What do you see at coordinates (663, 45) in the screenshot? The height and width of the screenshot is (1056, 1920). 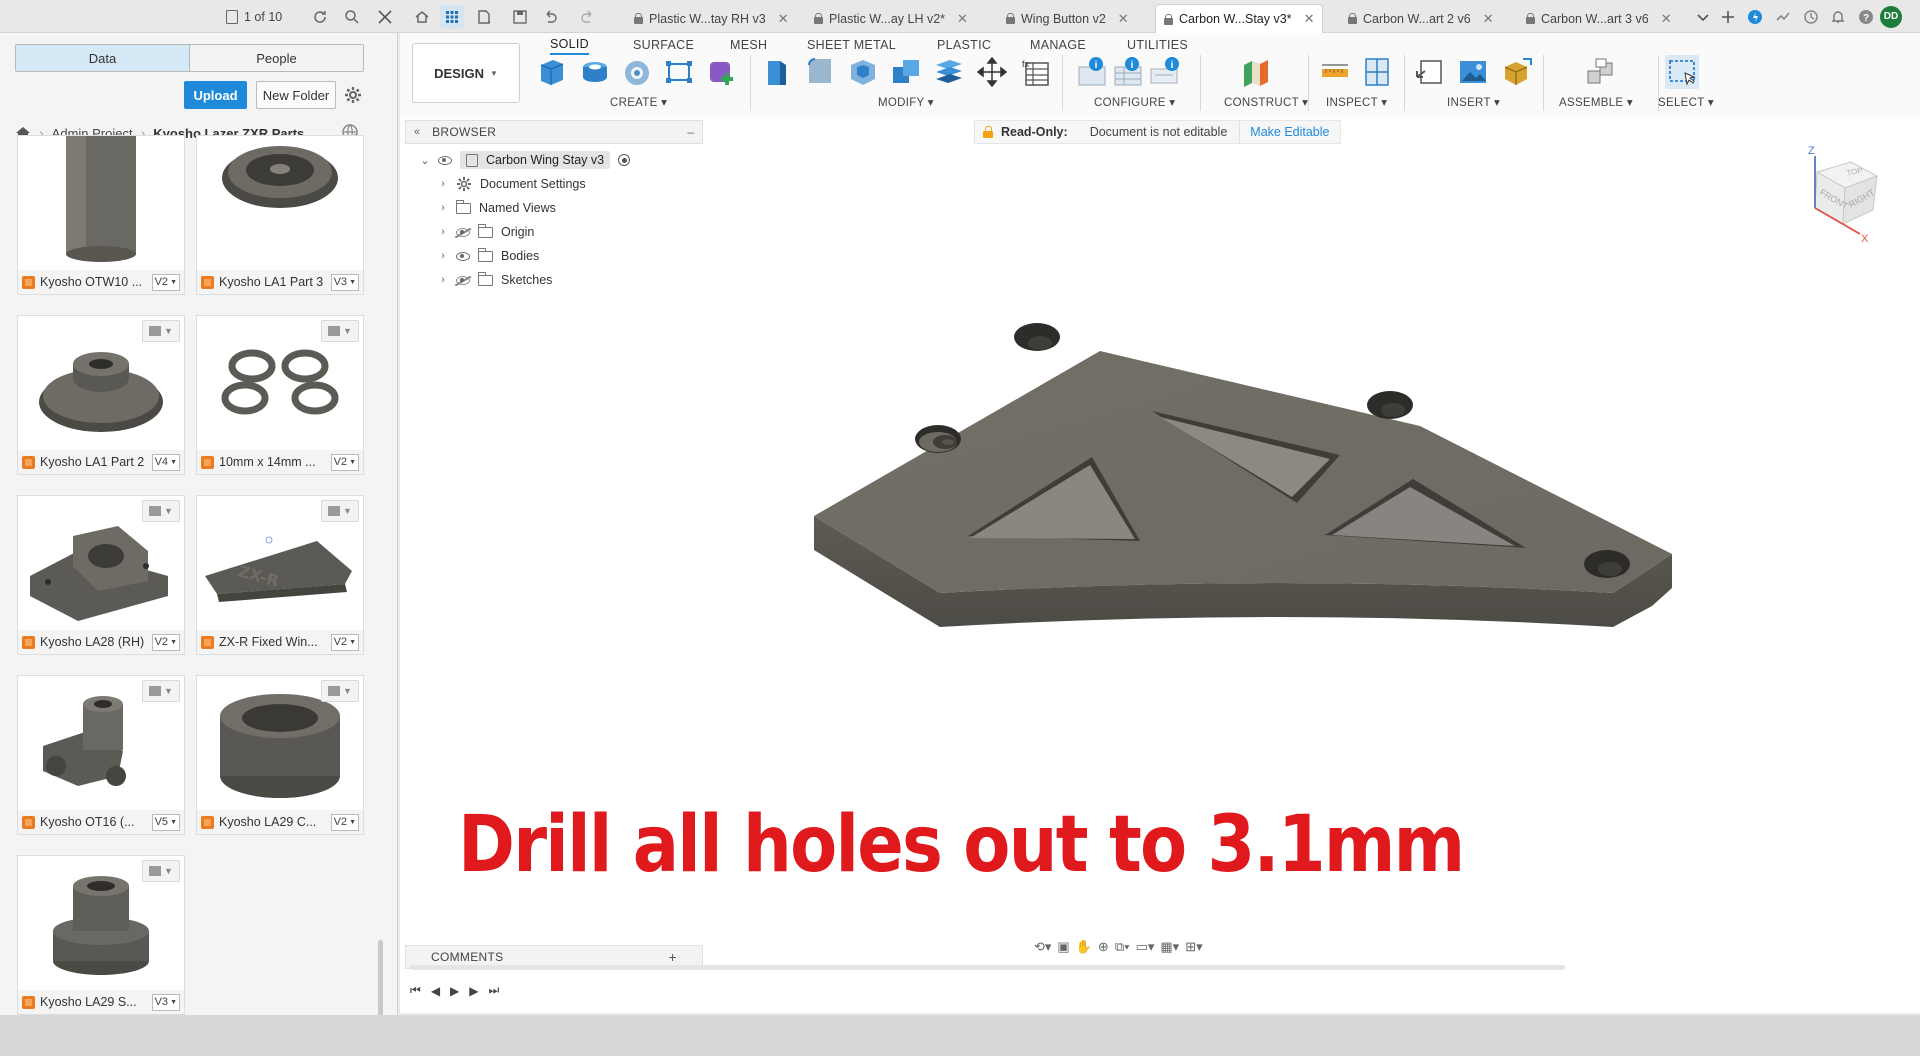 I see `tab-surface: SURFACE` at bounding box center [663, 45].